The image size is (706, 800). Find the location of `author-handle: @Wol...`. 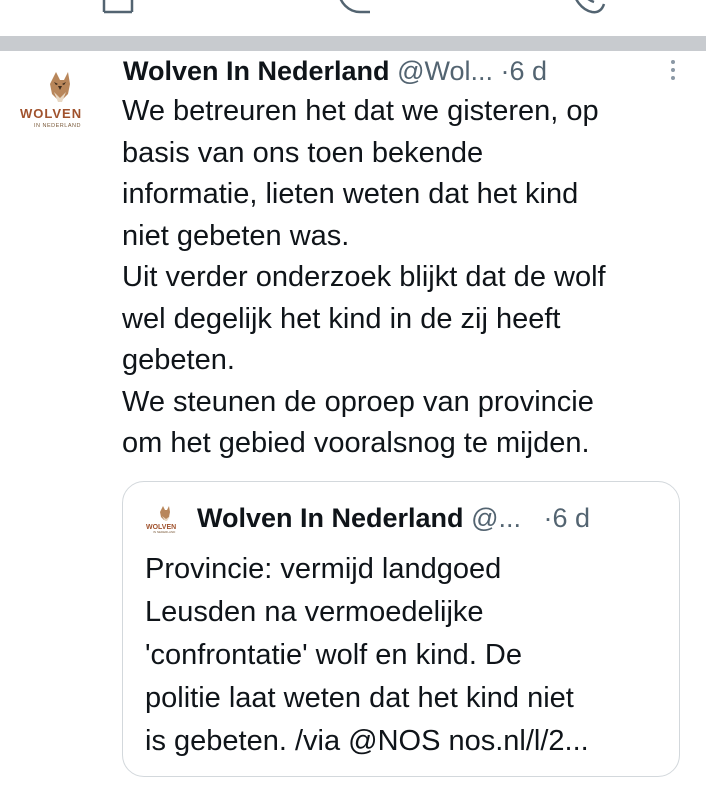

author-handle: @Wol... is located at coordinates (445, 71).